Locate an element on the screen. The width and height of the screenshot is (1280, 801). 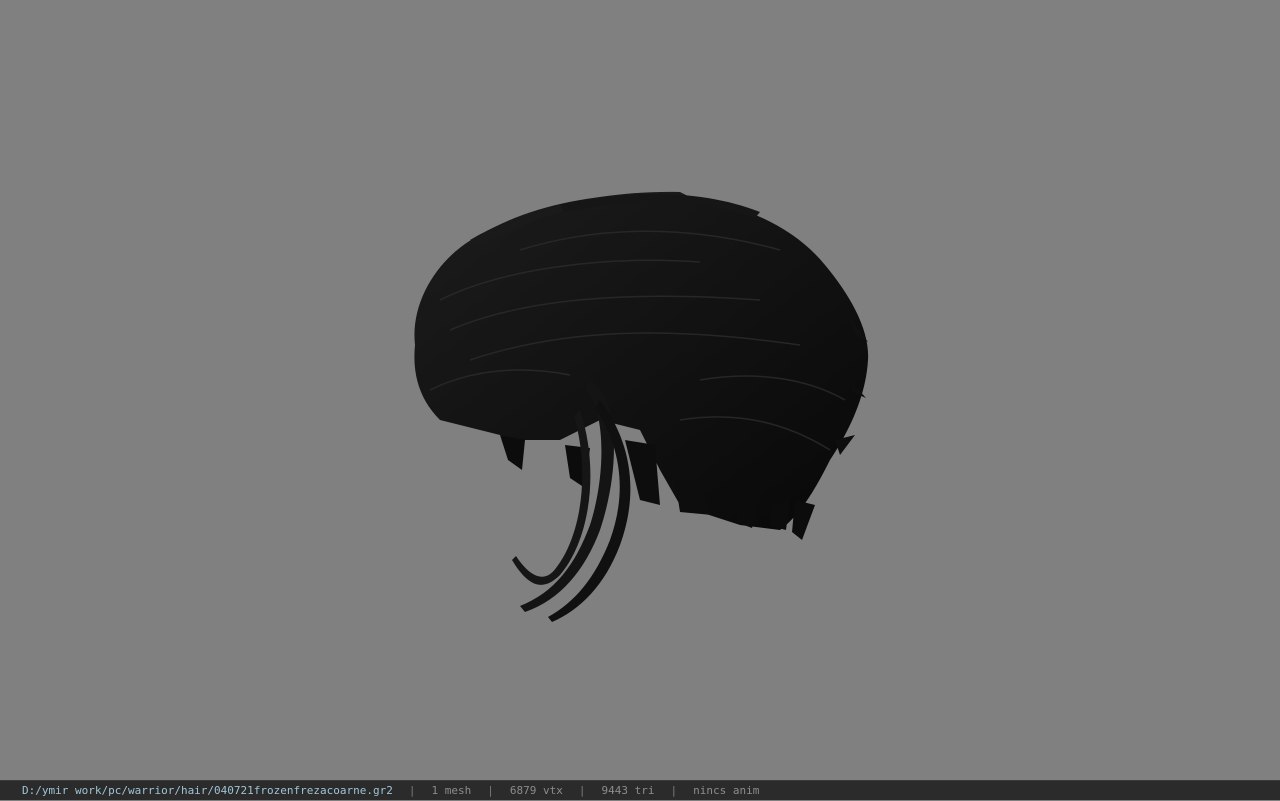
mesh-count: 1 mesh is located at coordinates (451, 790).